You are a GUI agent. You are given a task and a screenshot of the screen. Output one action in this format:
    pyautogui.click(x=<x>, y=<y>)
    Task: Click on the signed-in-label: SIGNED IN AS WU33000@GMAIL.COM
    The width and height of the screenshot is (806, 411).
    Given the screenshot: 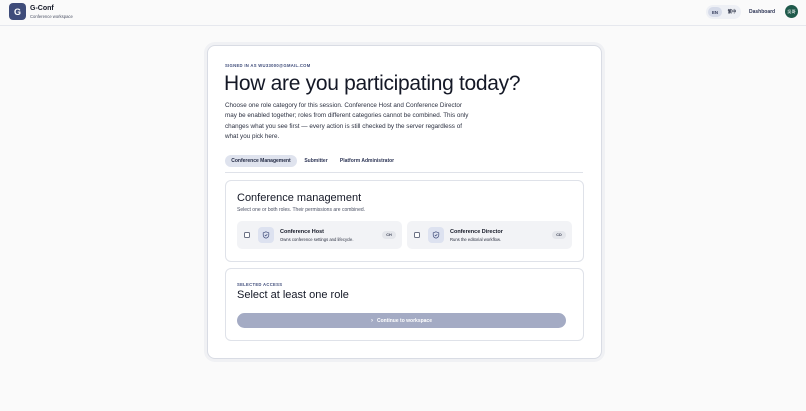 What is the action you would take?
    pyautogui.click(x=268, y=65)
    